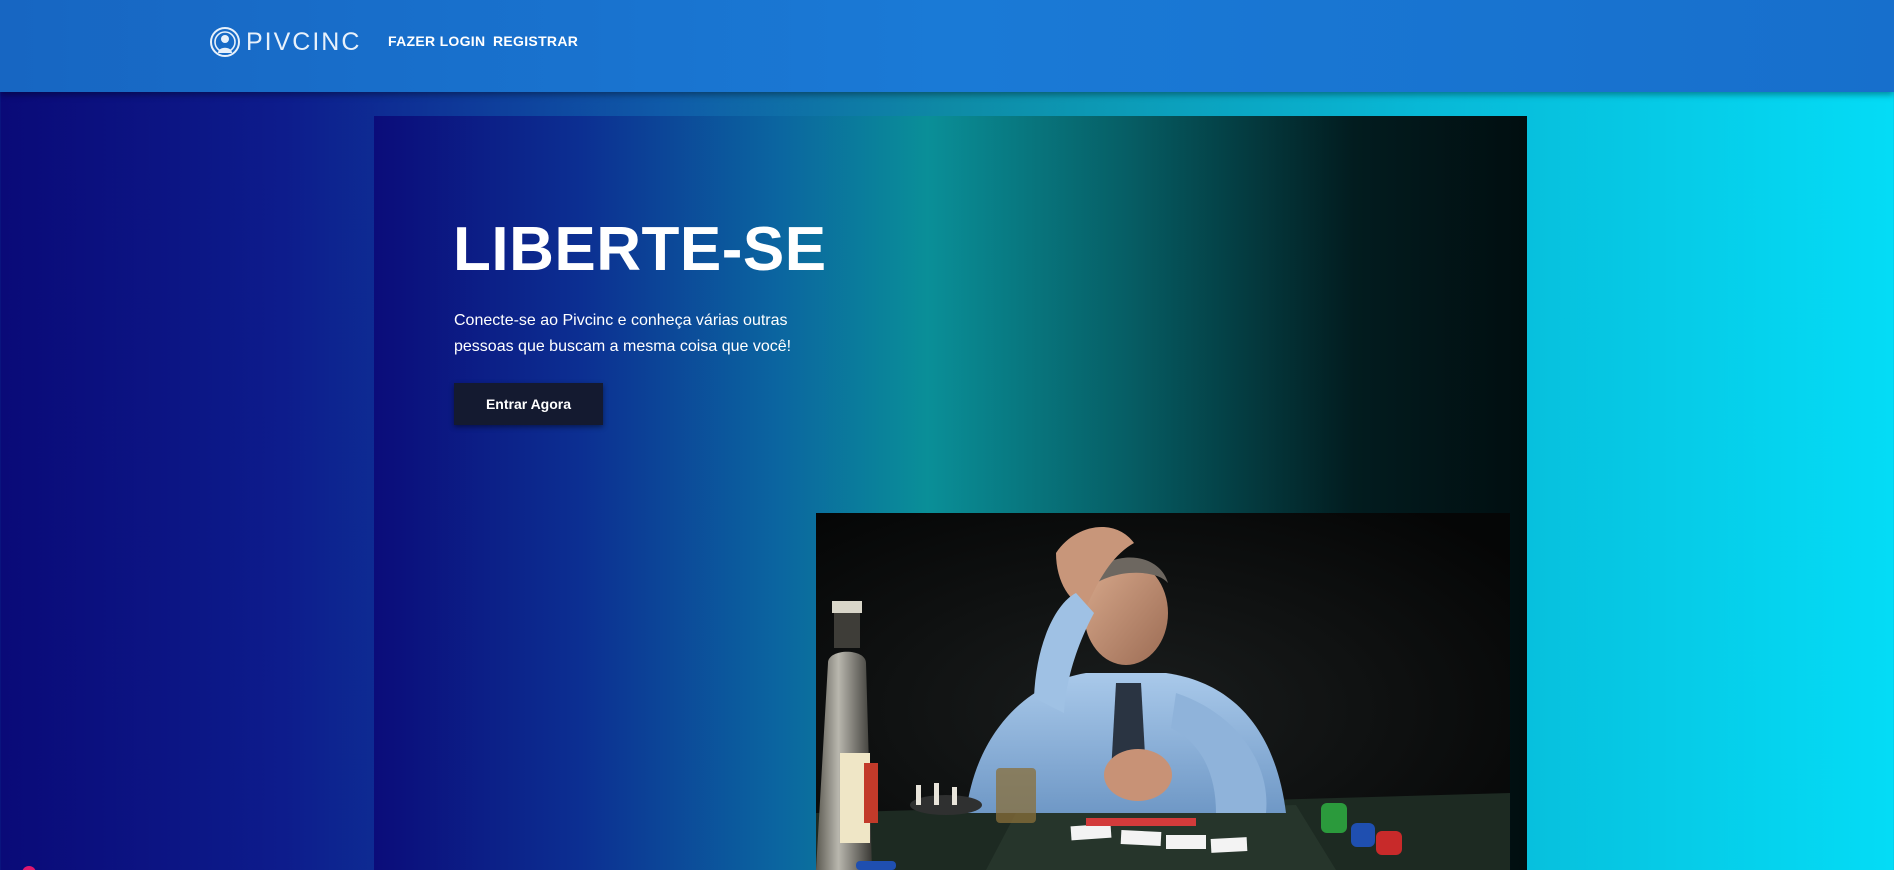 The width and height of the screenshot is (1894, 870). I want to click on person-broadcast-icon, so click(225, 42).